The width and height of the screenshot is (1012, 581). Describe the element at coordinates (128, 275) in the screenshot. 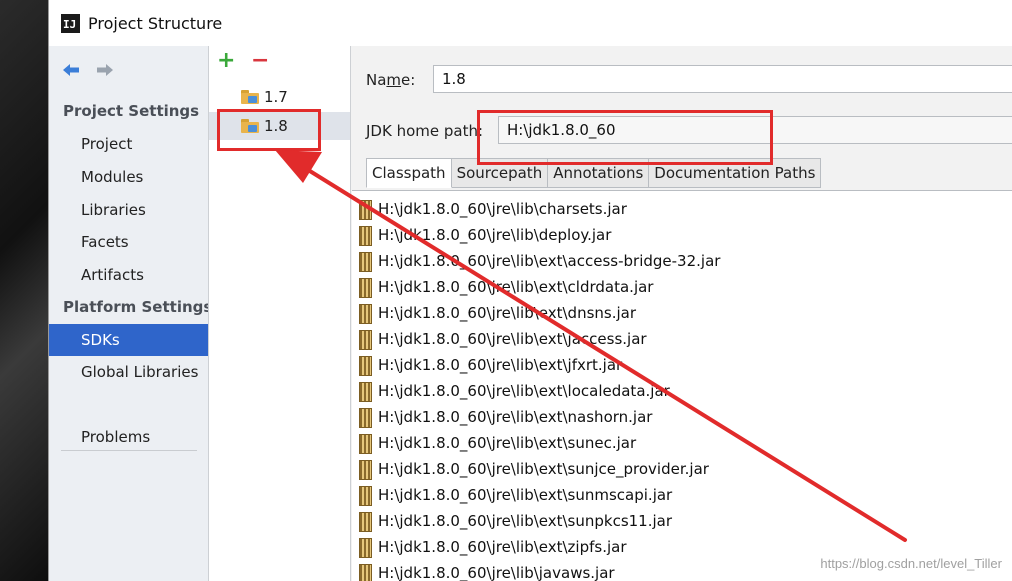

I see `nav-item-artifacts: Artifacts` at that location.